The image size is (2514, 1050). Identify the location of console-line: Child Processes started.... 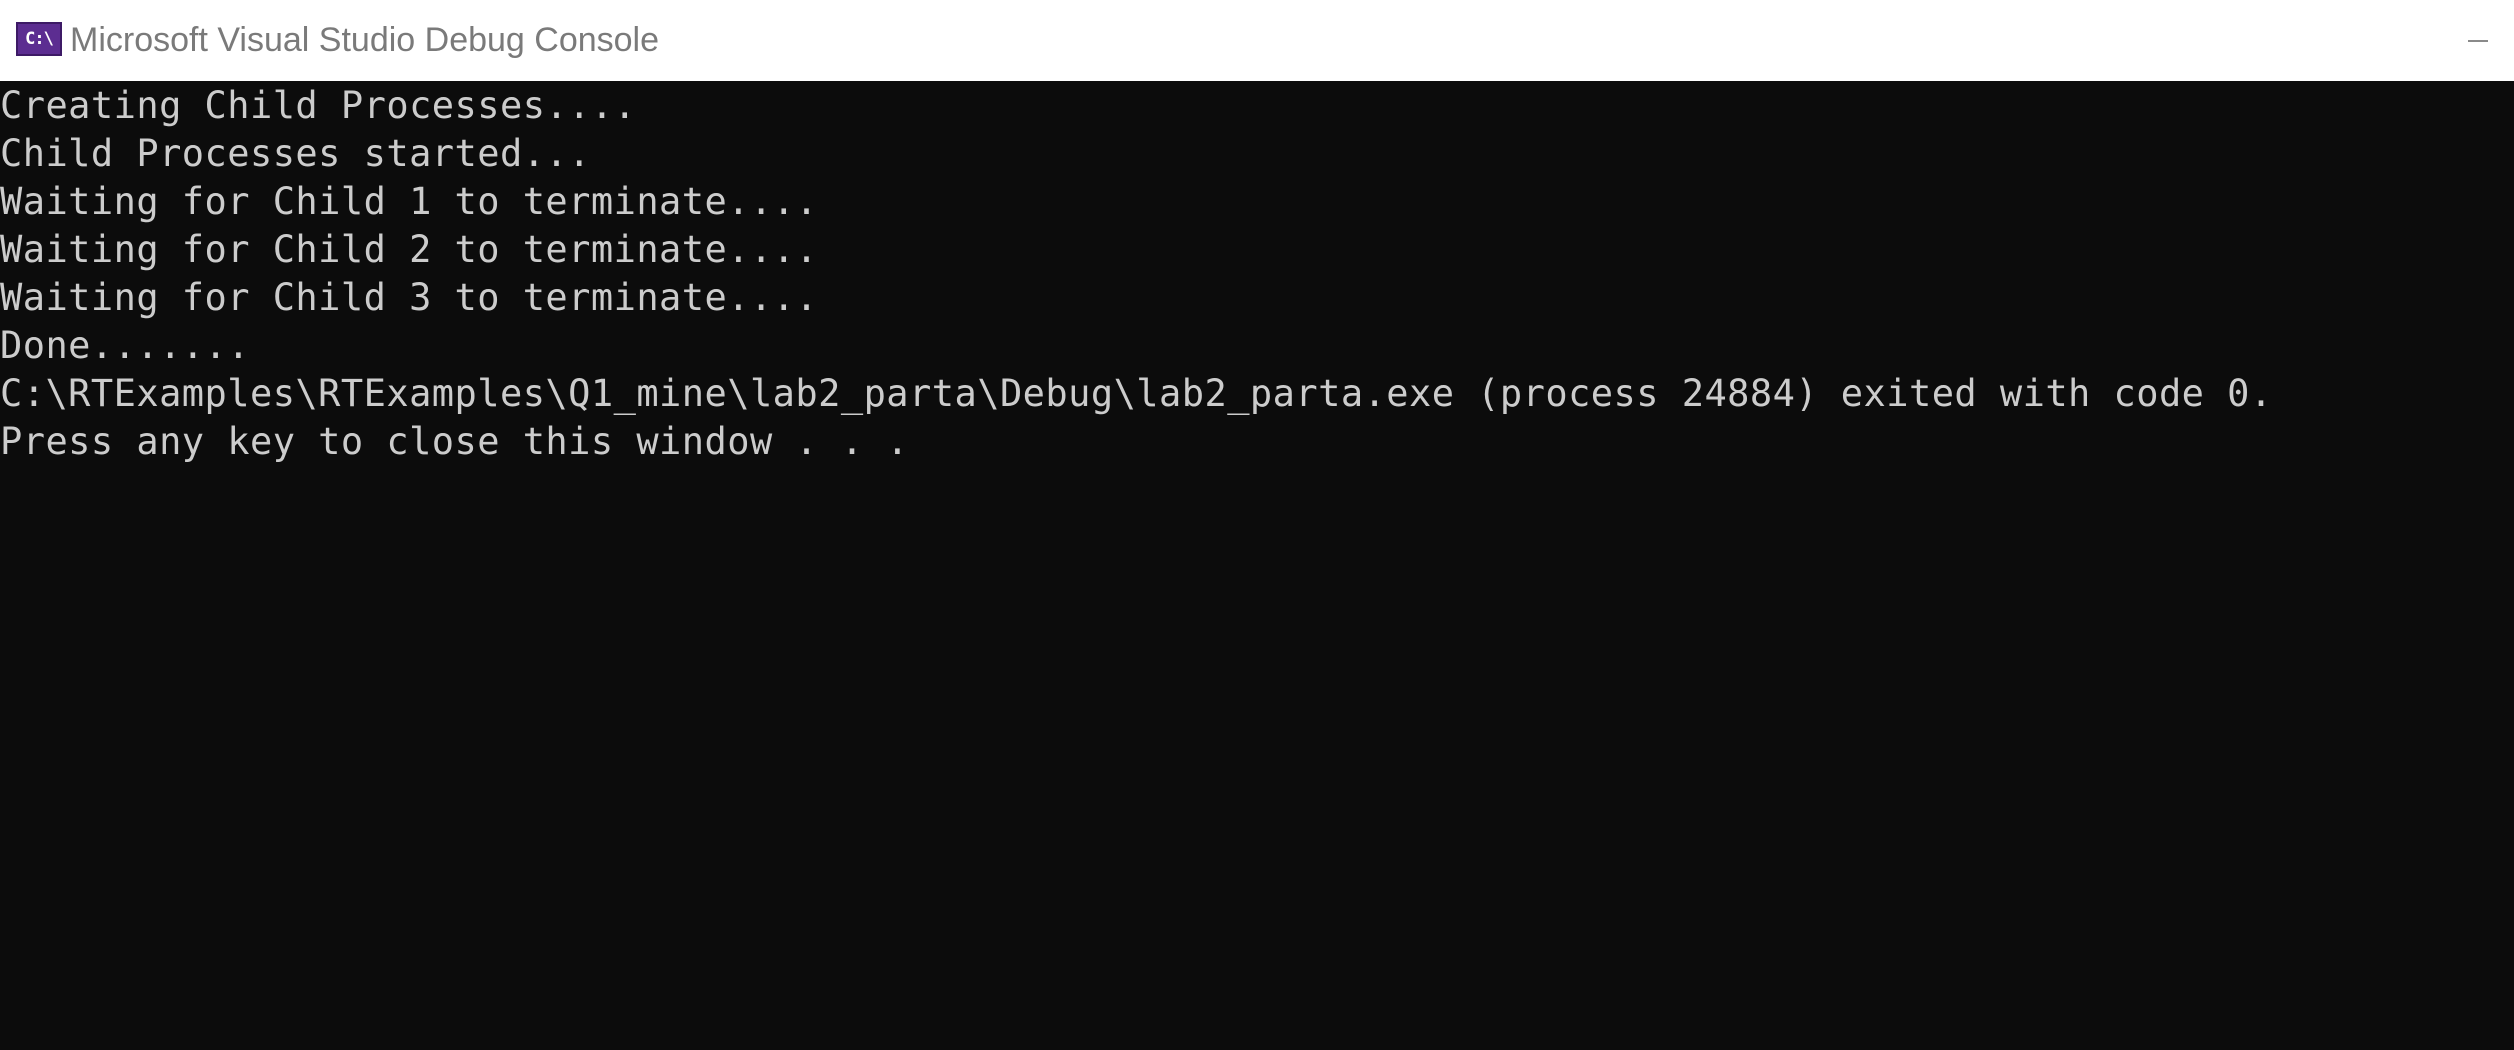
(295, 153).